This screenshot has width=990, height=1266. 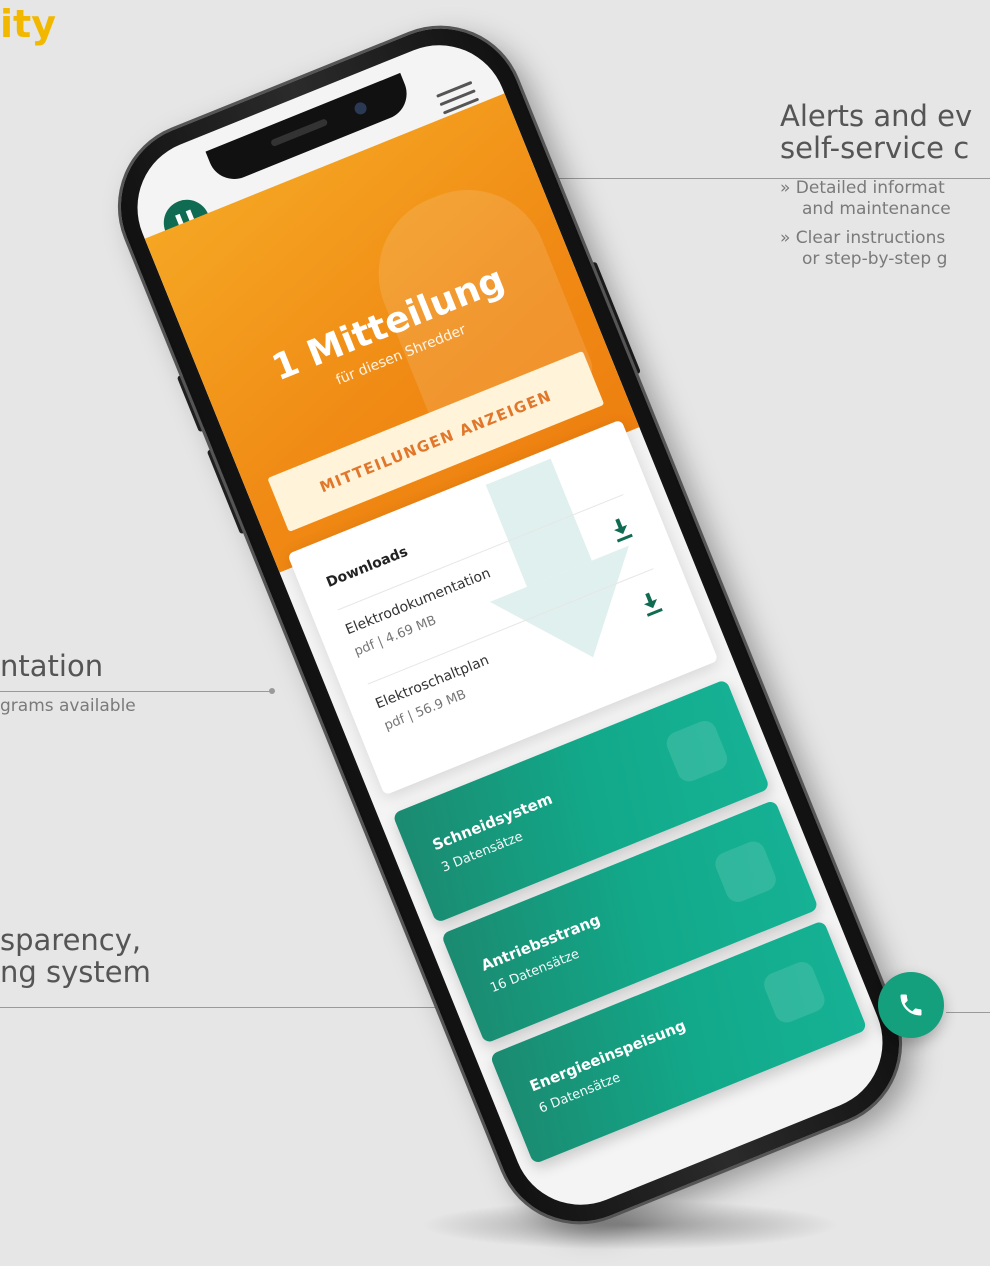 What do you see at coordinates (697, 751) in the screenshot?
I see `gear-icon` at bounding box center [697, 751].